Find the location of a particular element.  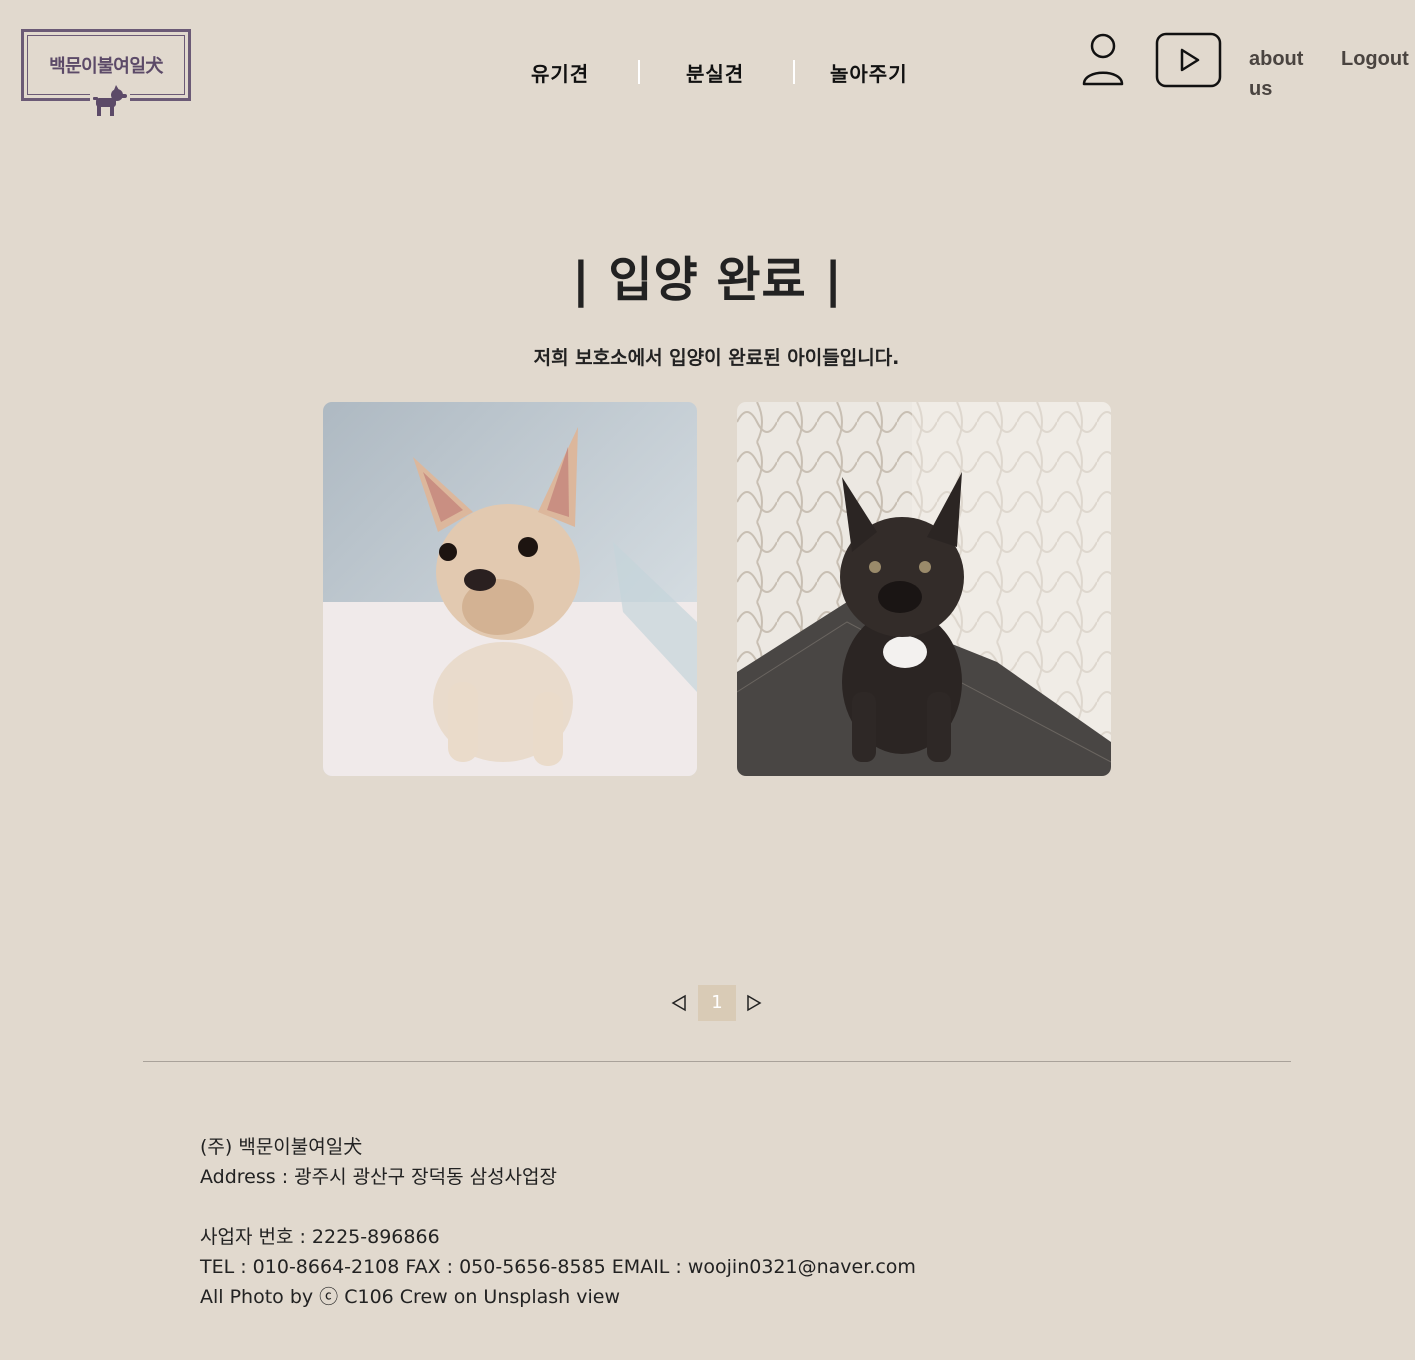

footer-address: Address : 광주시 광산구 장덕동 삼성사업장 is located at coordinates (378, 1177).